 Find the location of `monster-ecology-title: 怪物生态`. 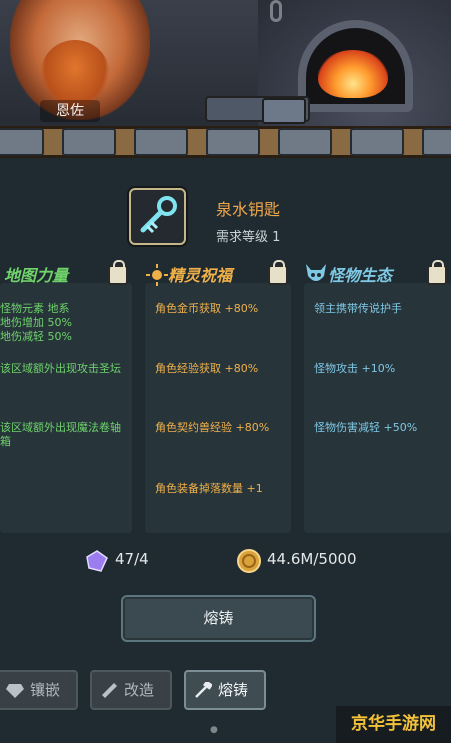

monster-ecology-title: 怪物生态 is located at coordinates (360, 275).